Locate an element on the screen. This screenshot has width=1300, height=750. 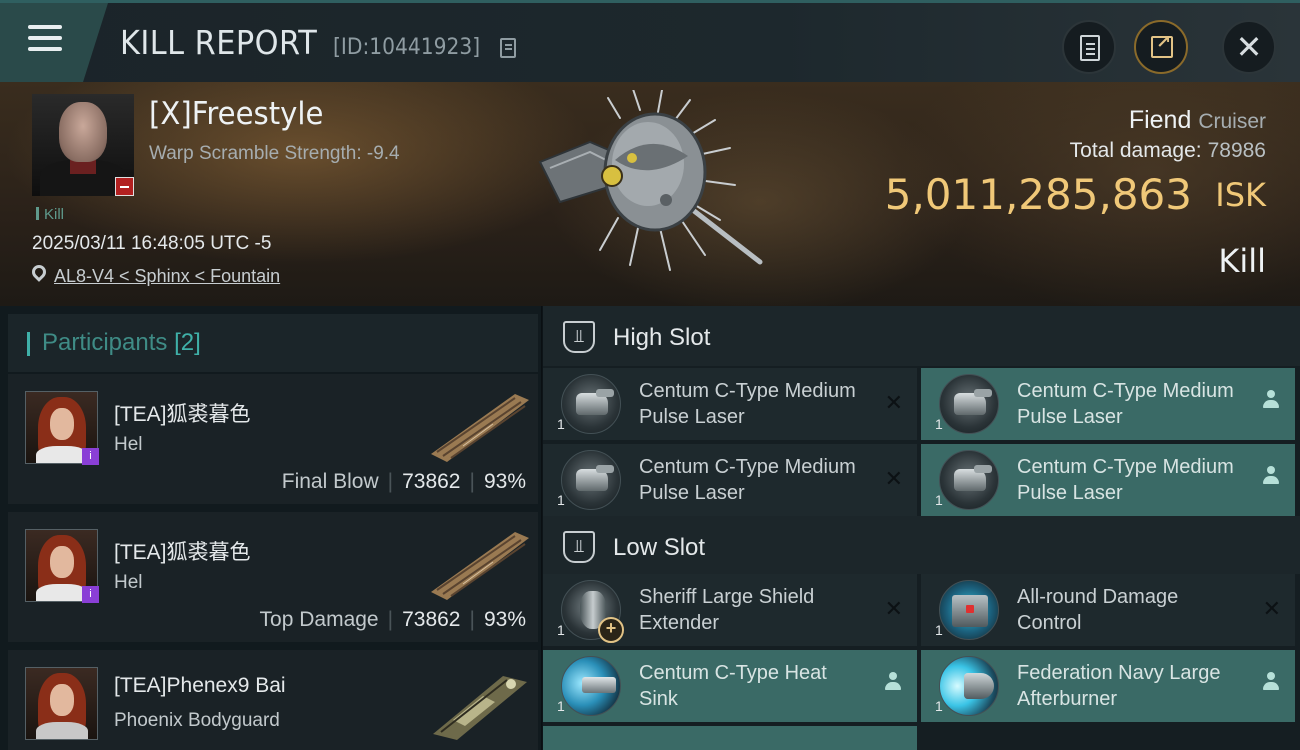
portrait-head is located at coordinates (83, 132).